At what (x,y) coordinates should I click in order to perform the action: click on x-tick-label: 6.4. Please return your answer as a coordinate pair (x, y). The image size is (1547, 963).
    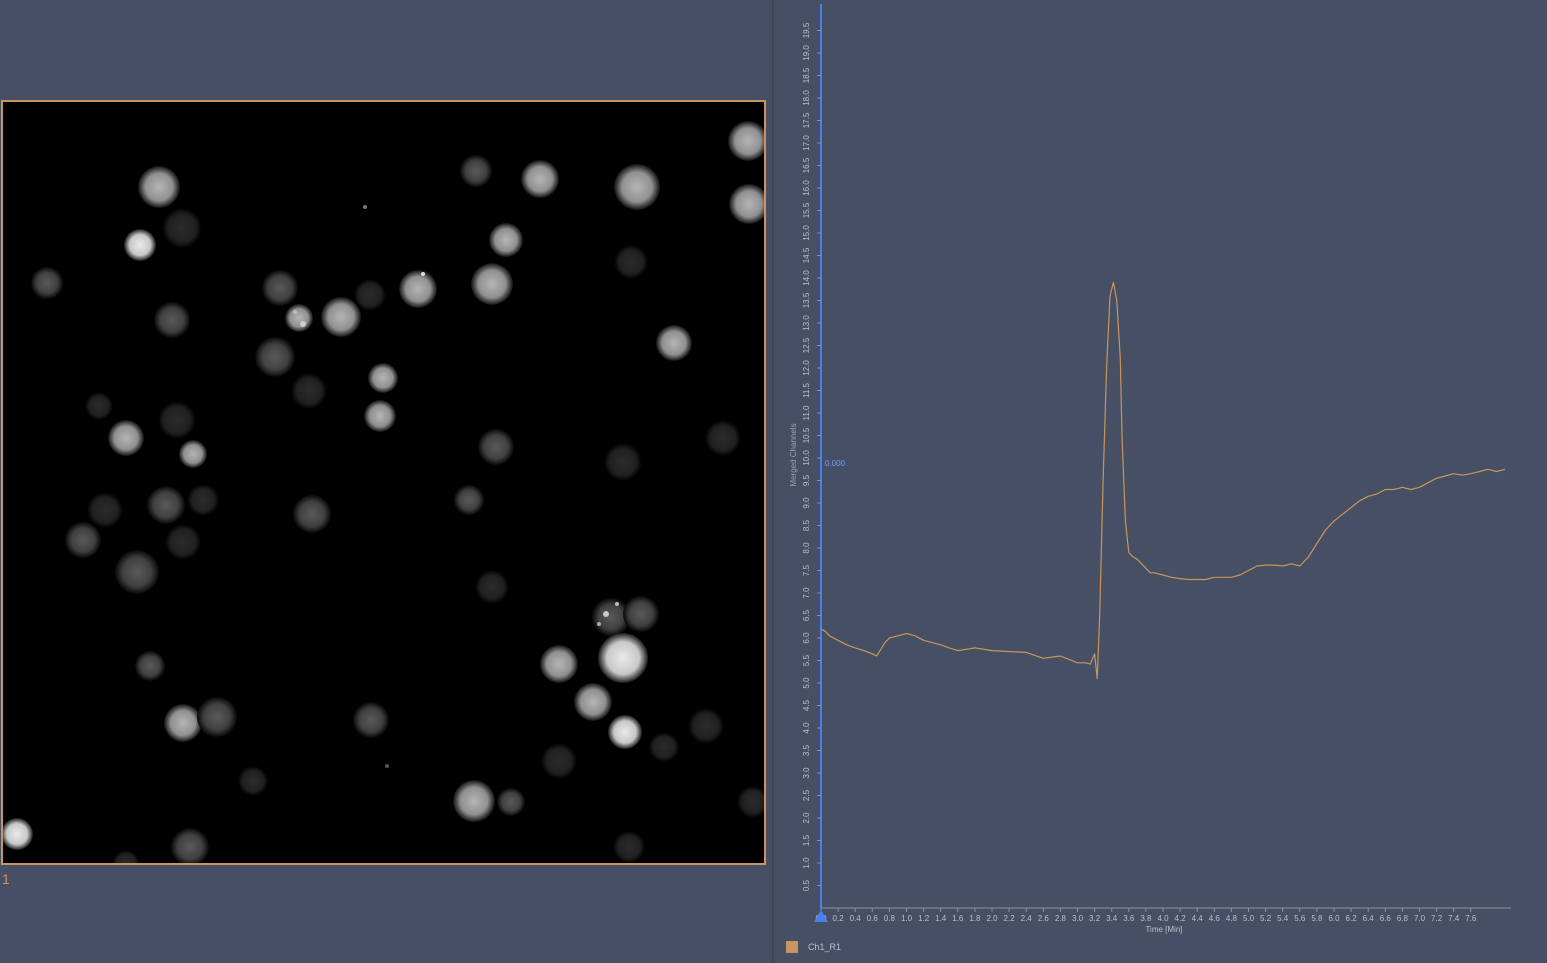
    Looking at the image, I should click on (1369, 918).